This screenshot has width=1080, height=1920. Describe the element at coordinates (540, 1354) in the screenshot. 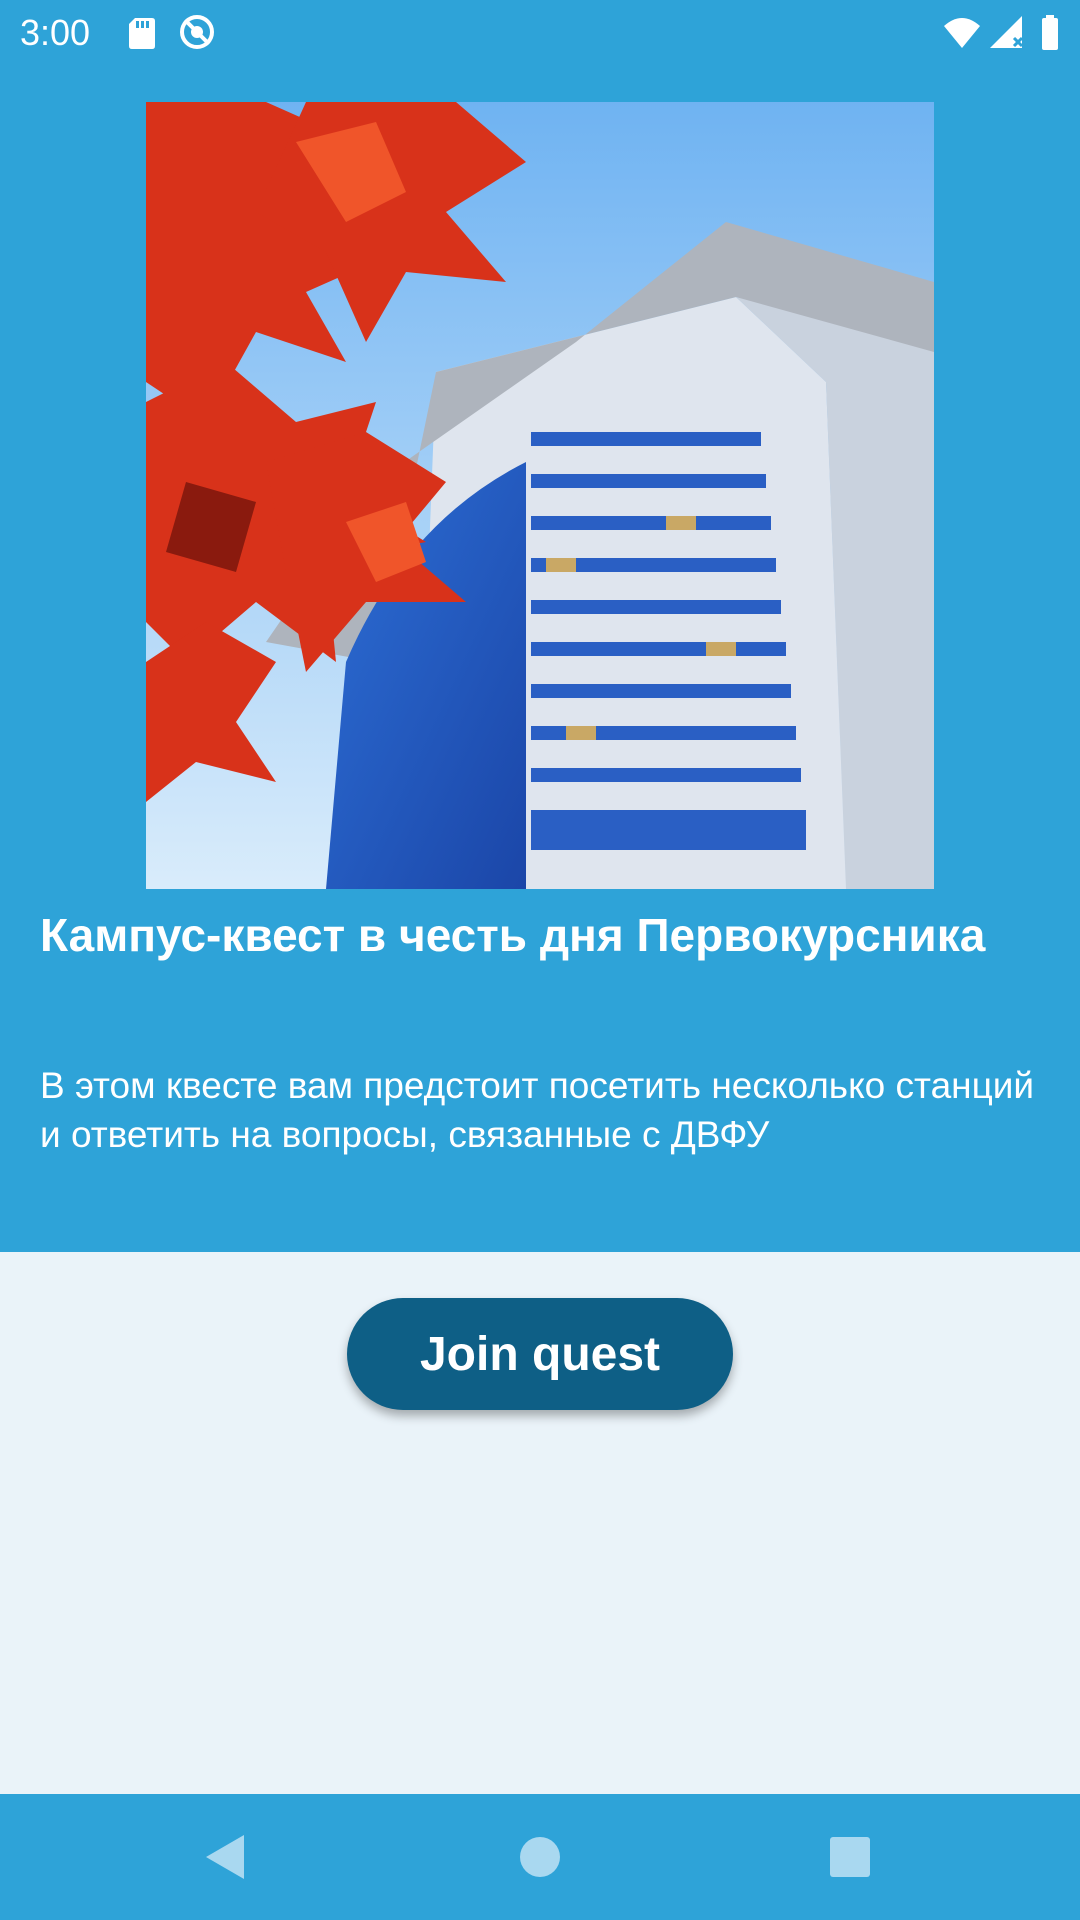

I see `join-quest-button: Join quest` at that location.